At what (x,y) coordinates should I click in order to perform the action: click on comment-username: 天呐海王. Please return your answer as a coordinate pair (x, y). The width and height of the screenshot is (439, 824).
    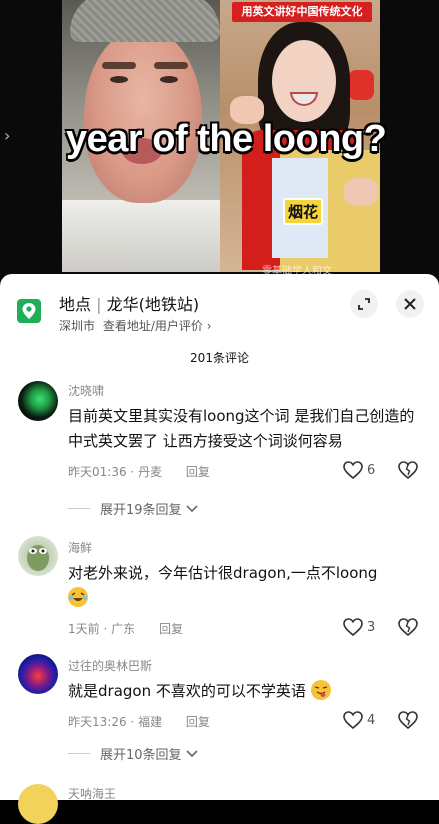
    Looking at the image, I should click on (92, 793).